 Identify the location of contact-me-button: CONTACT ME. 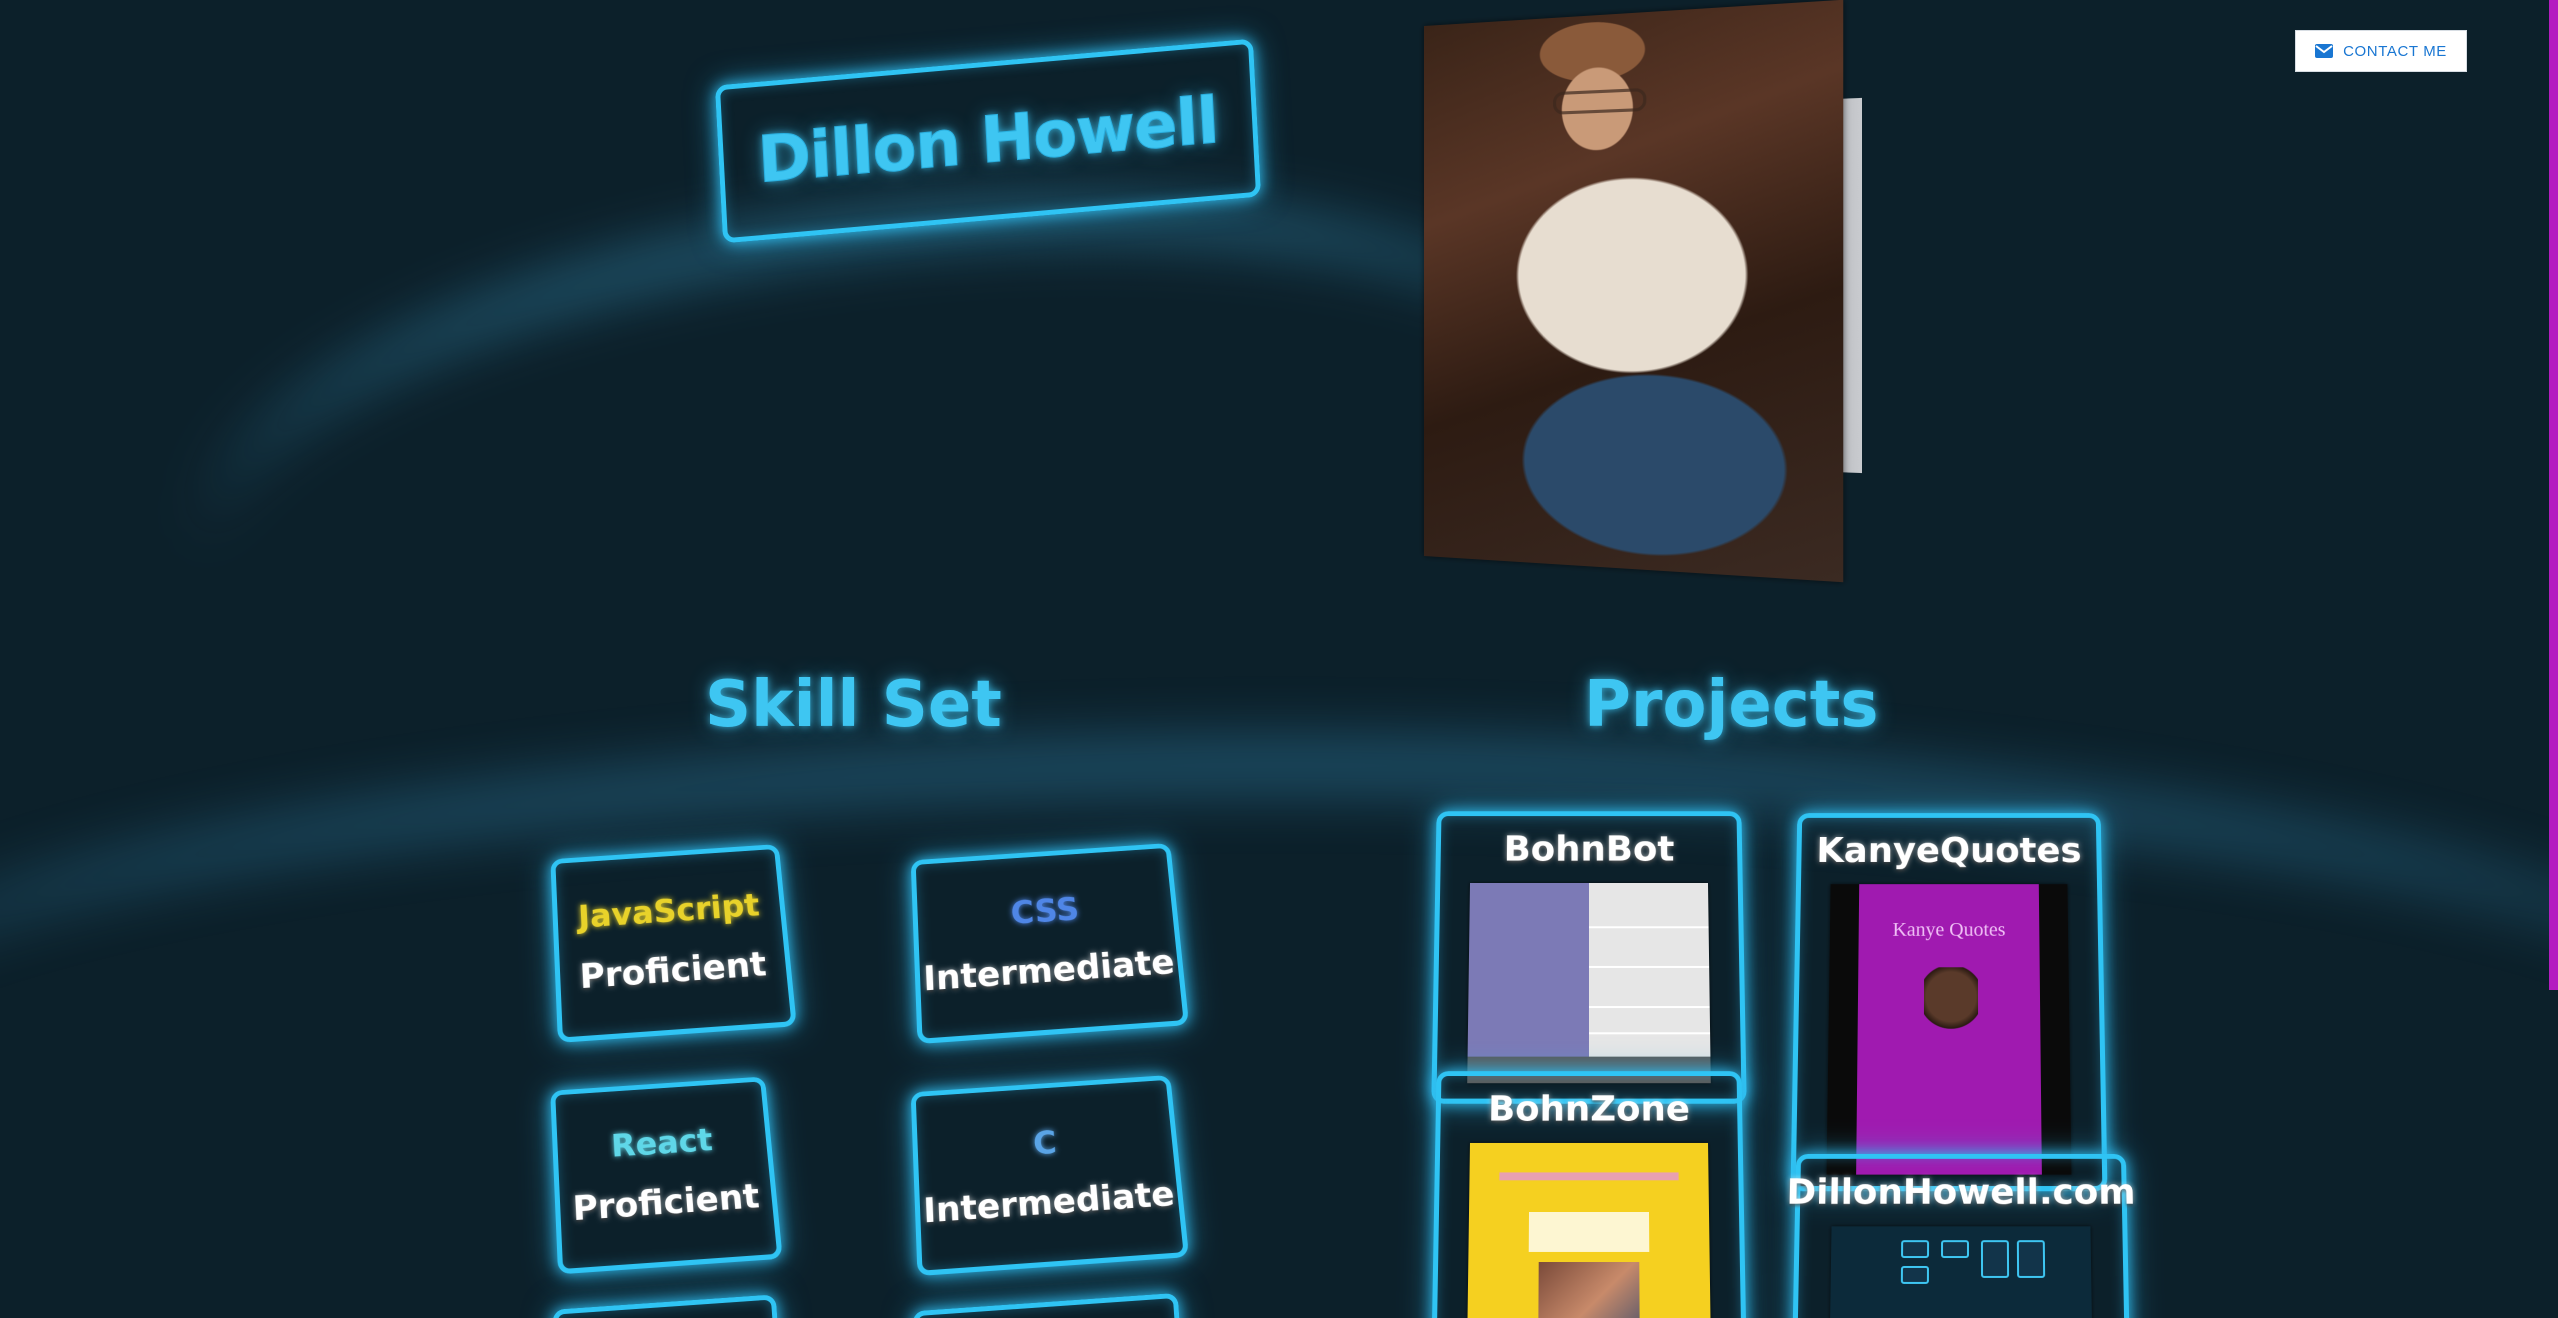
(2381, 51).